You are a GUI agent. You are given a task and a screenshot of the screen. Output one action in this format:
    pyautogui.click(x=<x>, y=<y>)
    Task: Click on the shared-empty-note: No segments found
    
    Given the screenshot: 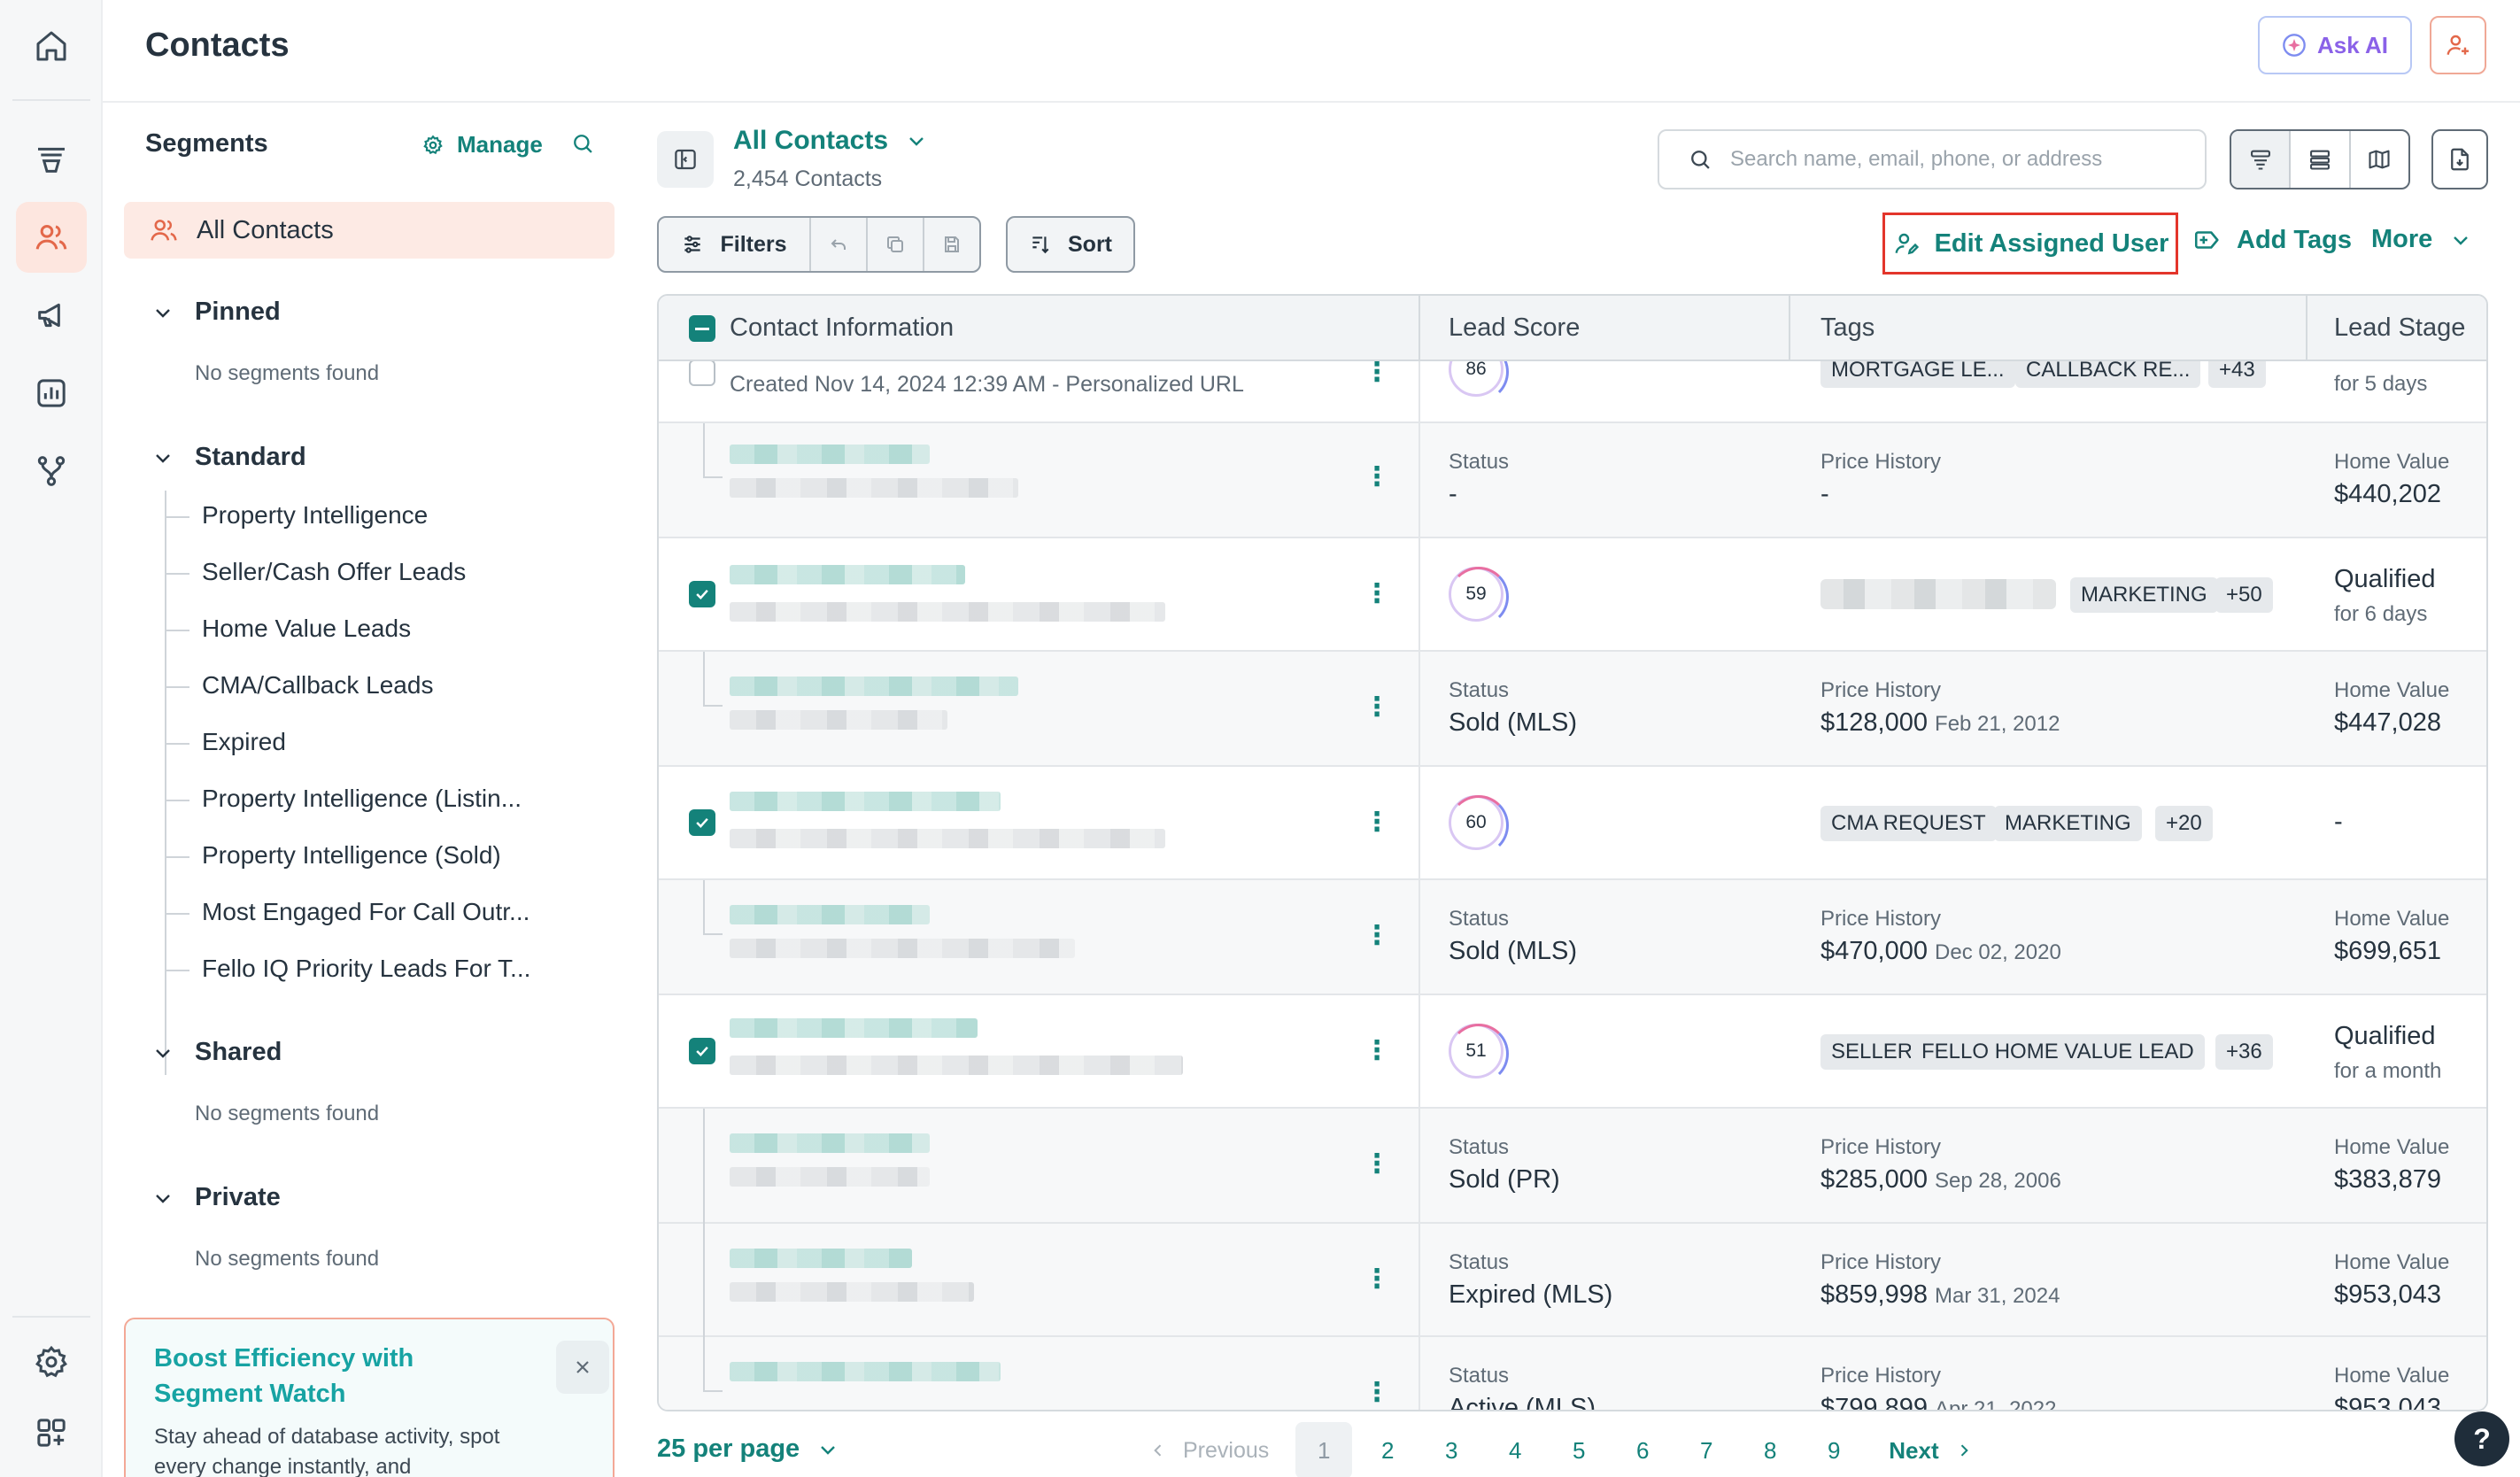 What is the action you would take?
    pyautogui.click(x=287, y=1113)
    